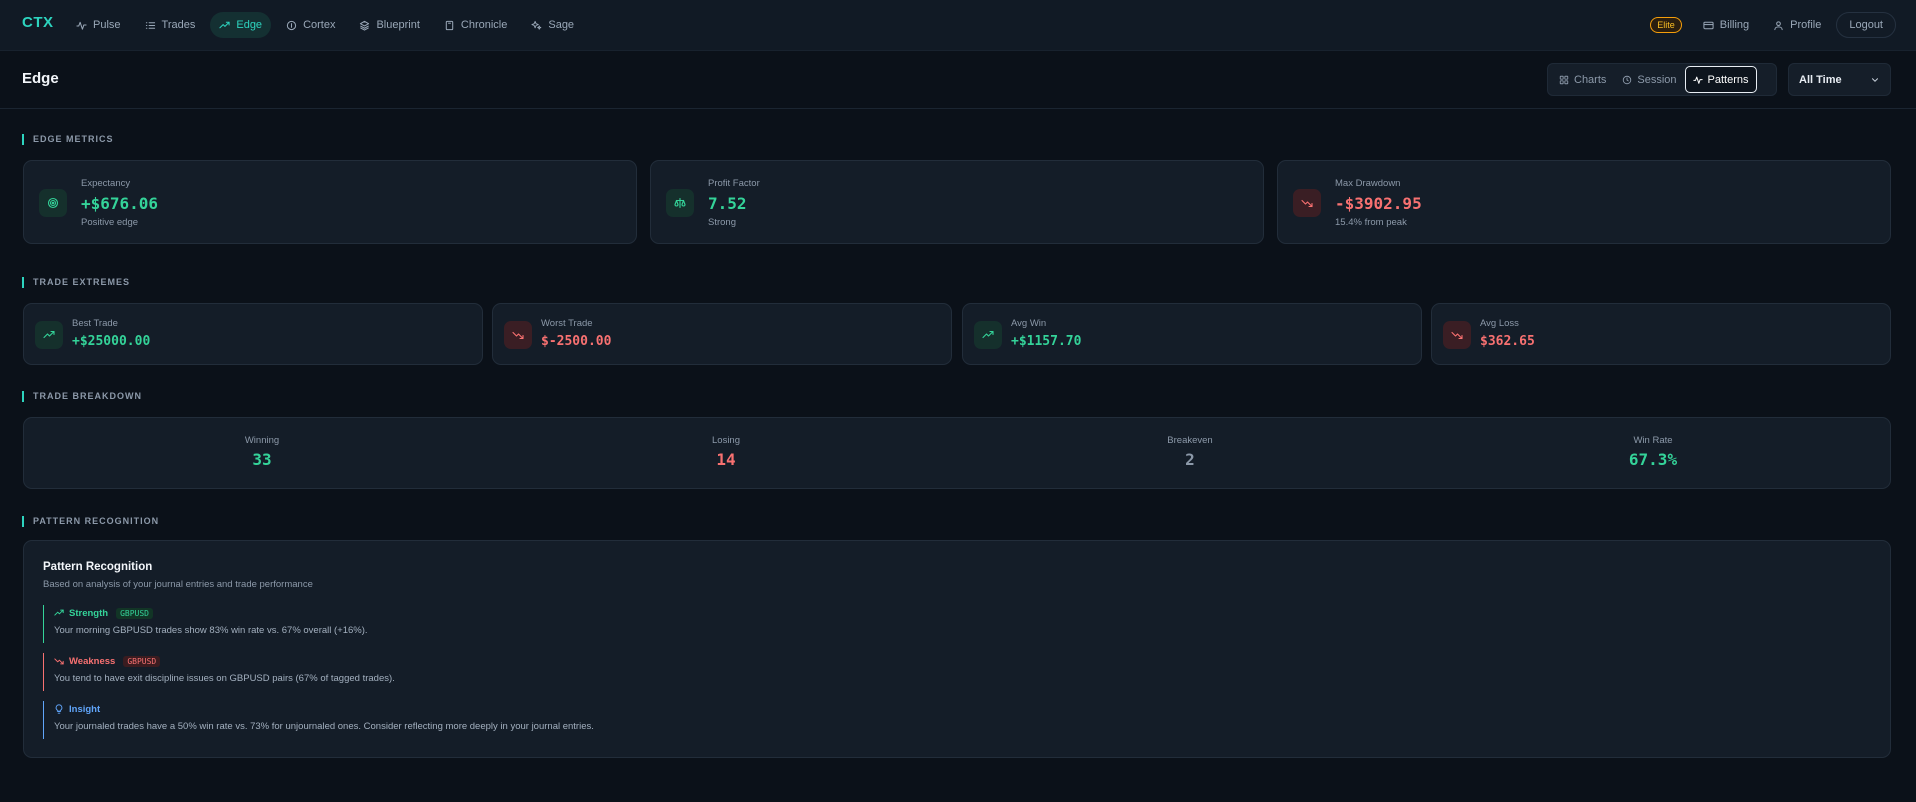 The height and width of the screenshot is (802, 1916). What do you see at coordinates (53, 203) in the screenshot?
I see `target-icon` at bounding box center [53, 203].